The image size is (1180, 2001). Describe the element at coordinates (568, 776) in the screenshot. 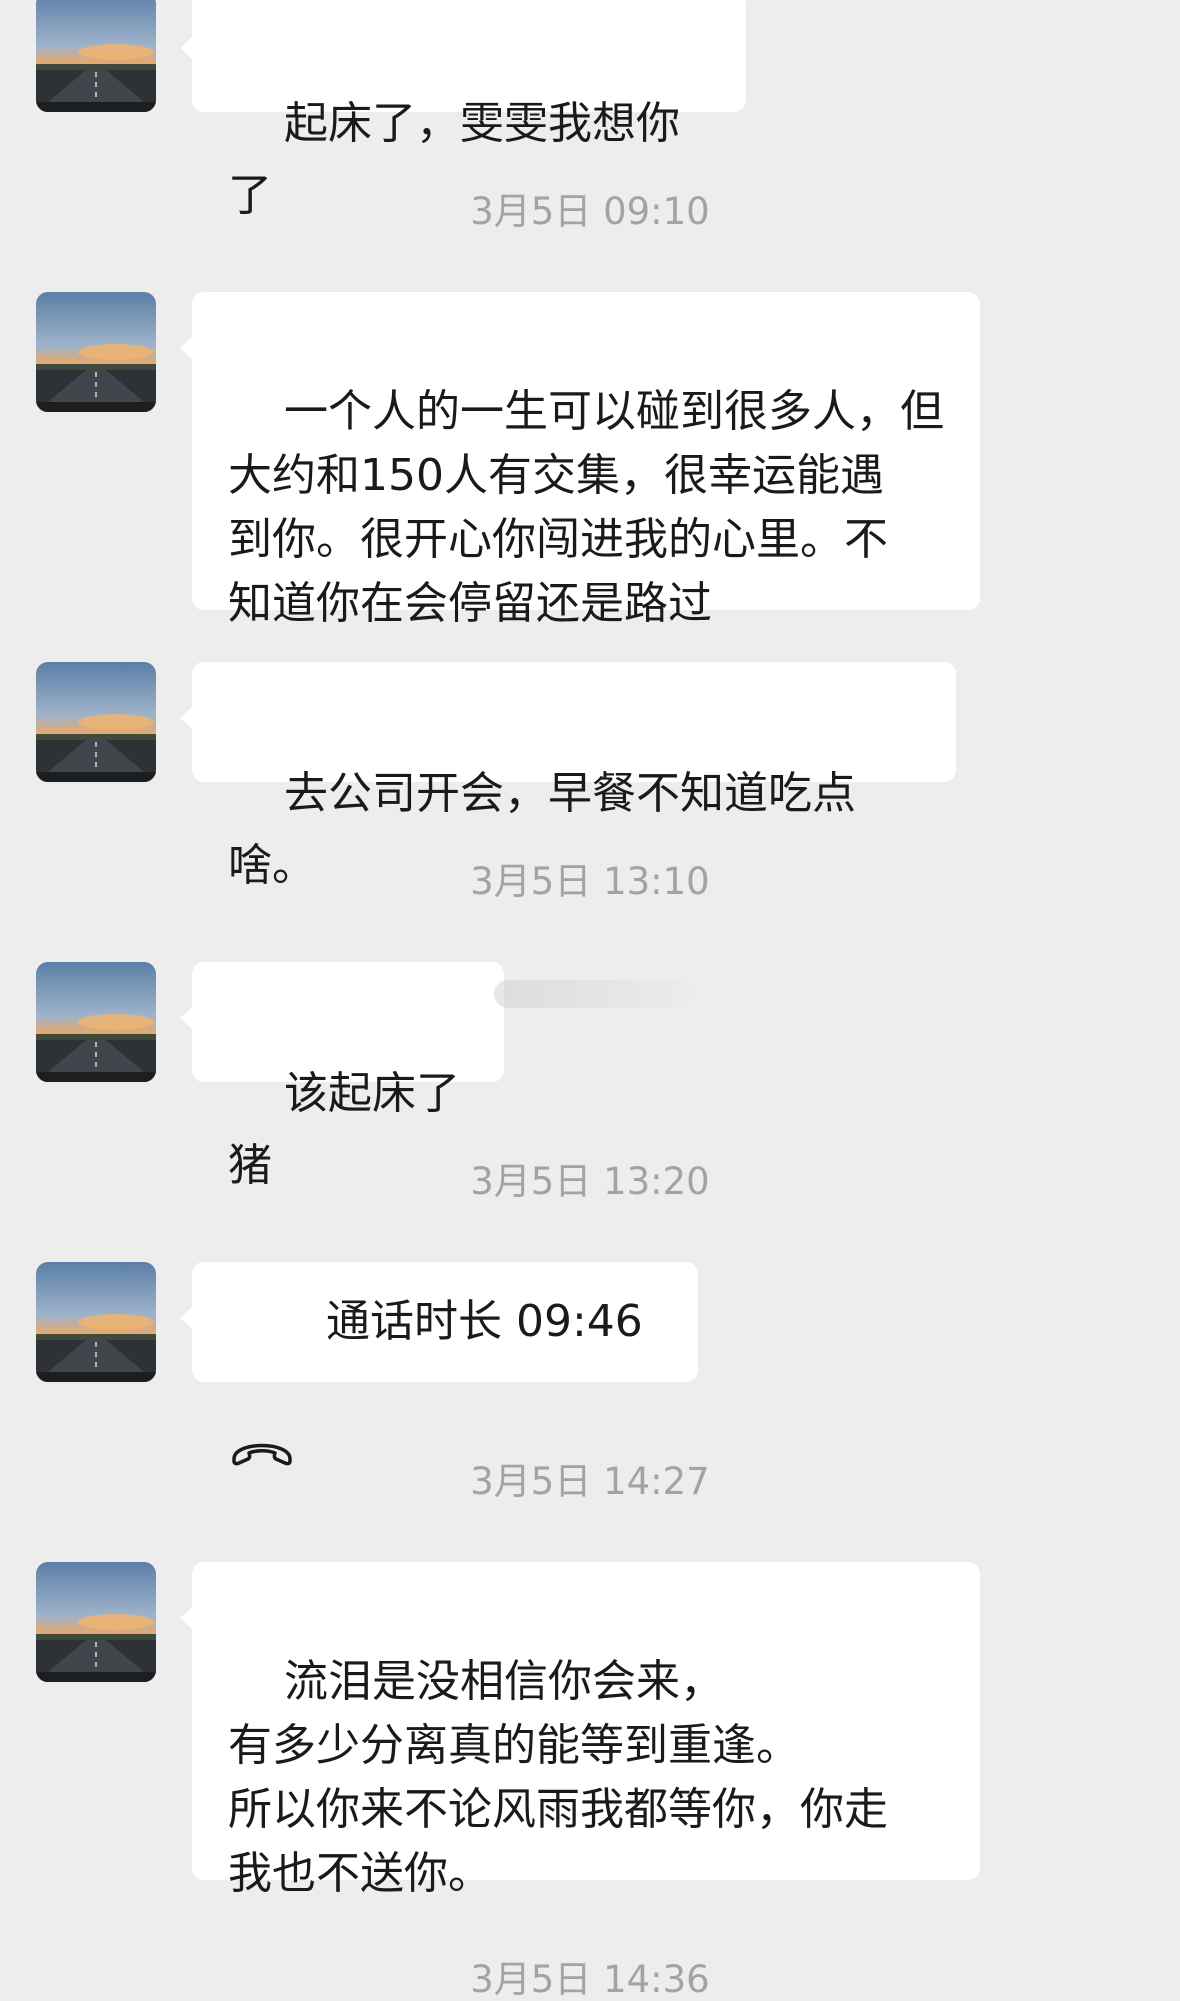

I see `message-bubble: 去公司开会，早餐不知道吃点啥。` at that location.